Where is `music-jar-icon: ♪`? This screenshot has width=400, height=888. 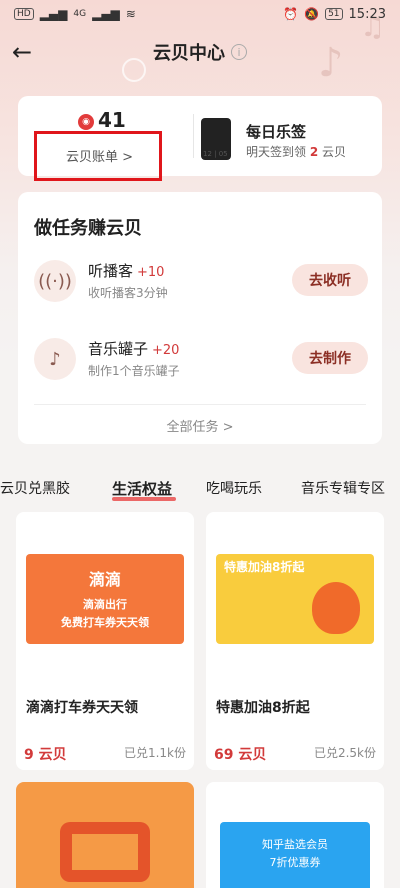
music-jar-icon: ♪ is located at coordinates (55, 359).